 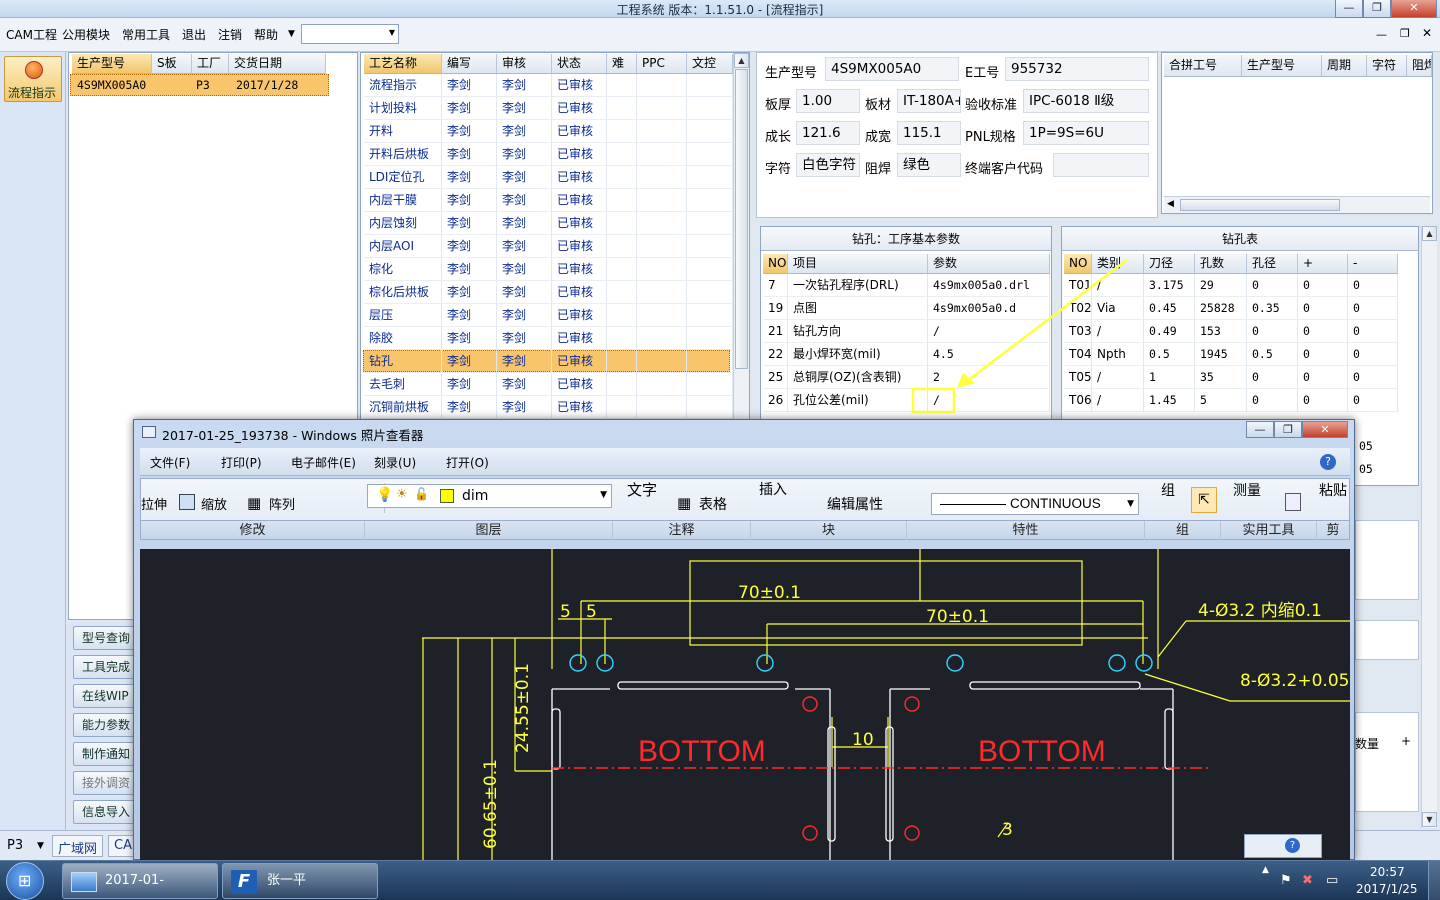 I want to click on ribbon-array: 阵列, so click(x=282, y=505).